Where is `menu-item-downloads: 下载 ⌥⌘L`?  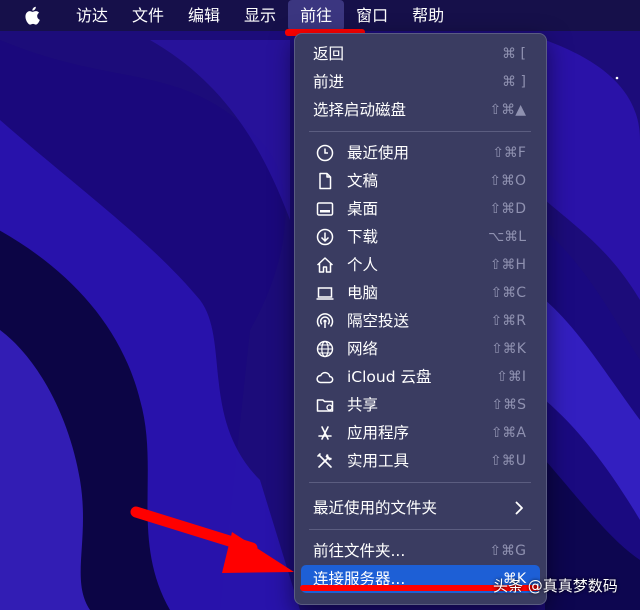
menu-item-downloads: 下载 ⌥⌘L is located at coordinates (420, 237).